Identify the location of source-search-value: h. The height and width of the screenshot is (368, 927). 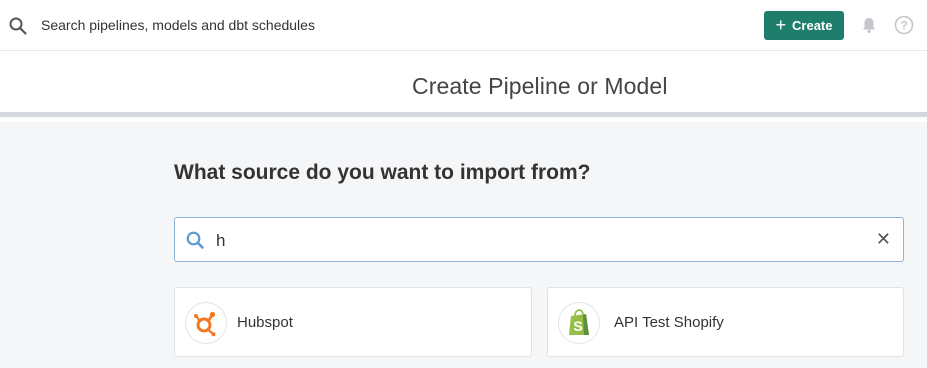
(221, 240).